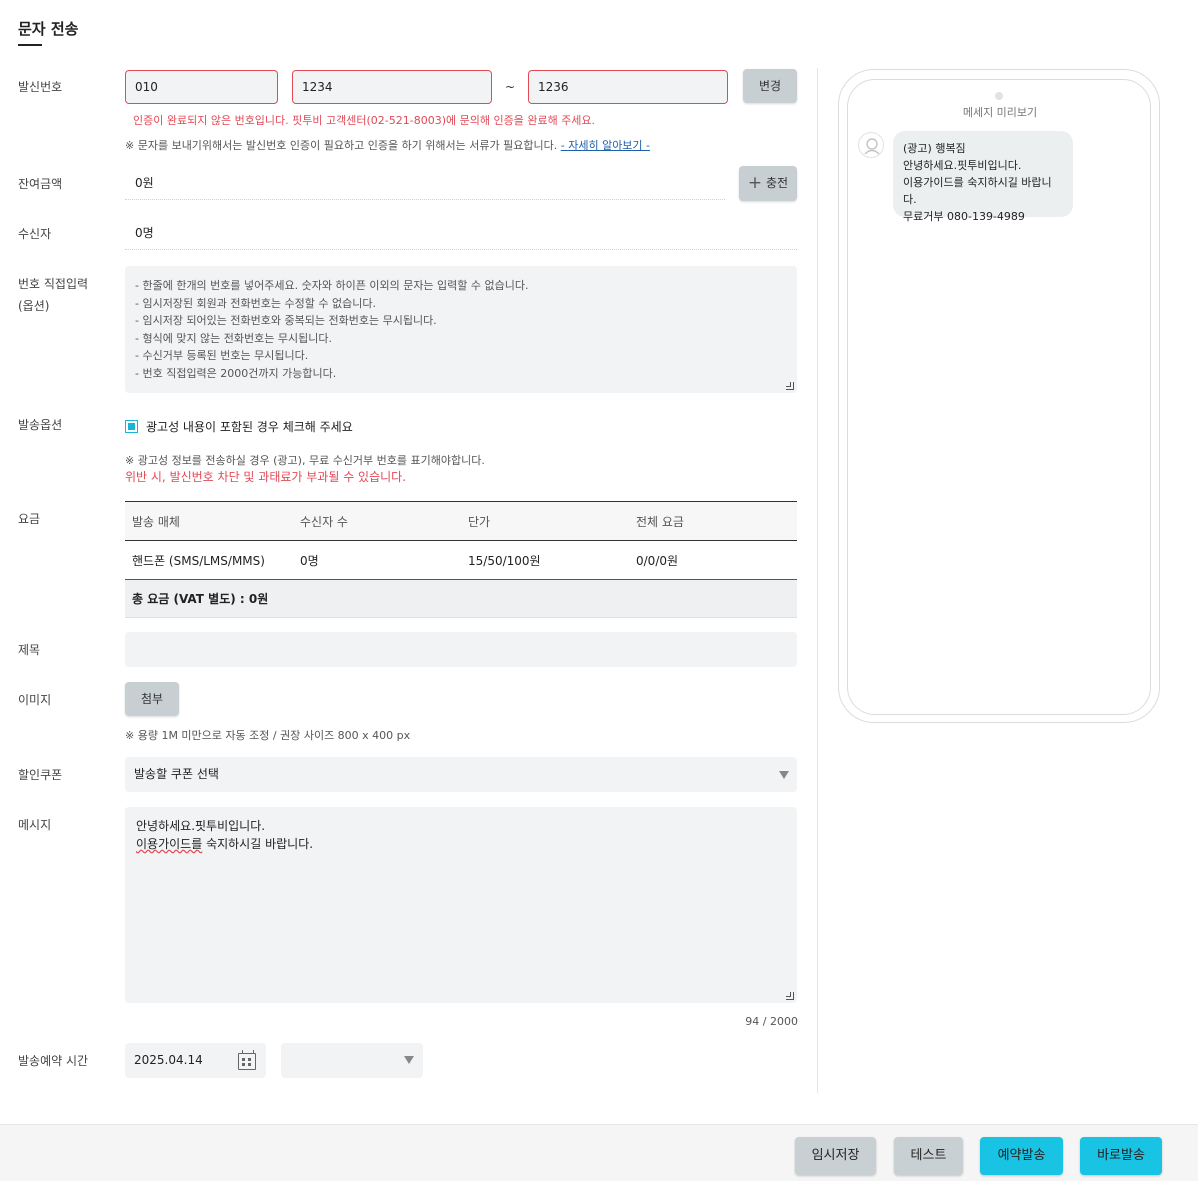 The width and height of the screenshot is (1198, 1181). What do you see at coordinates (660, 521) in the screenshot?
I see `fee-header-cell: 전체 요금` at bounding box center [660, 521].